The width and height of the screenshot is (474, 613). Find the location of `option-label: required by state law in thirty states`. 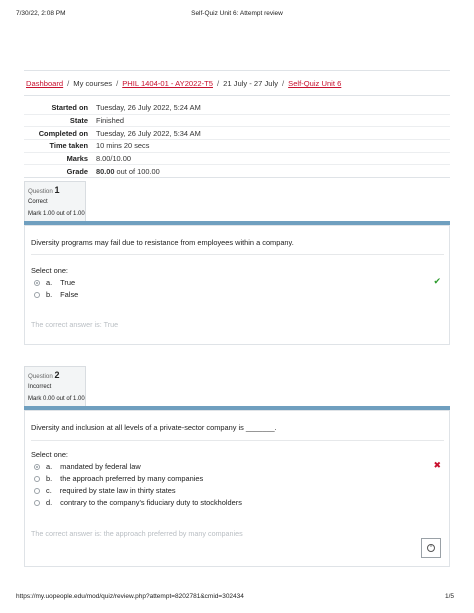

option-label: required by state law in thirty states is located at coordinates (117, 490).